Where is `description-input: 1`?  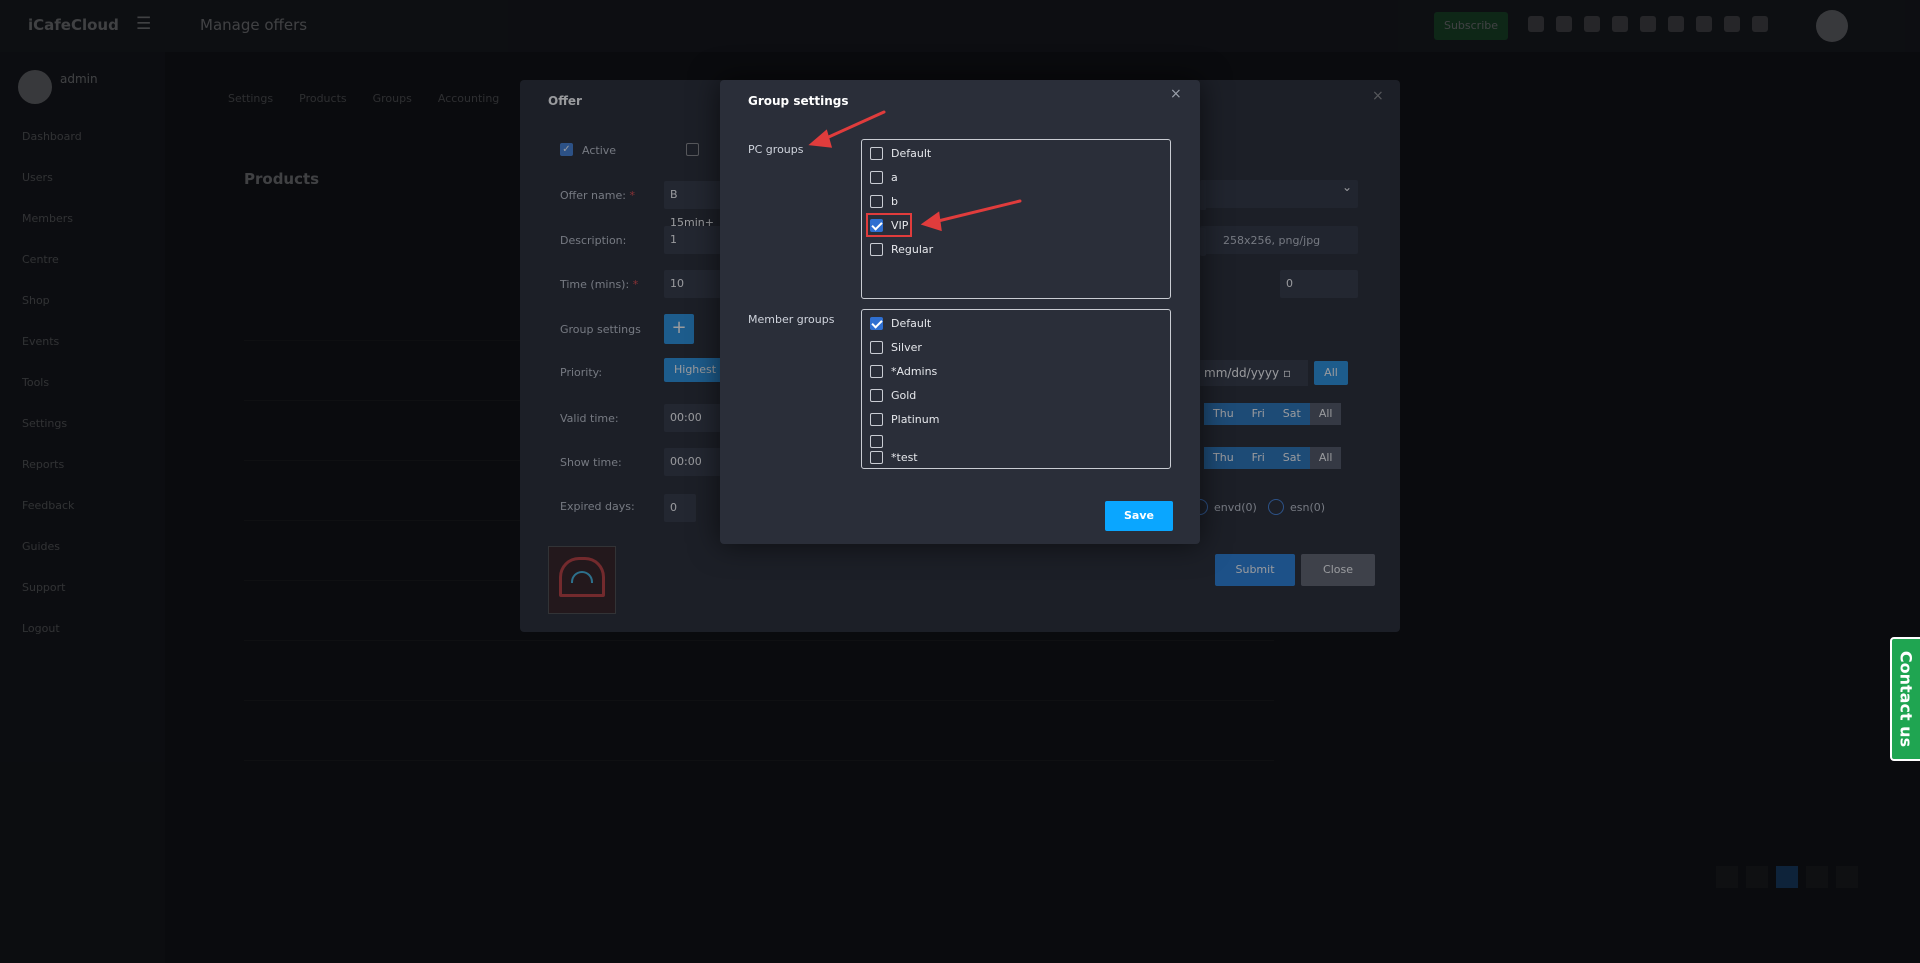 description-input: 1 is located at coordinates (694, 240).